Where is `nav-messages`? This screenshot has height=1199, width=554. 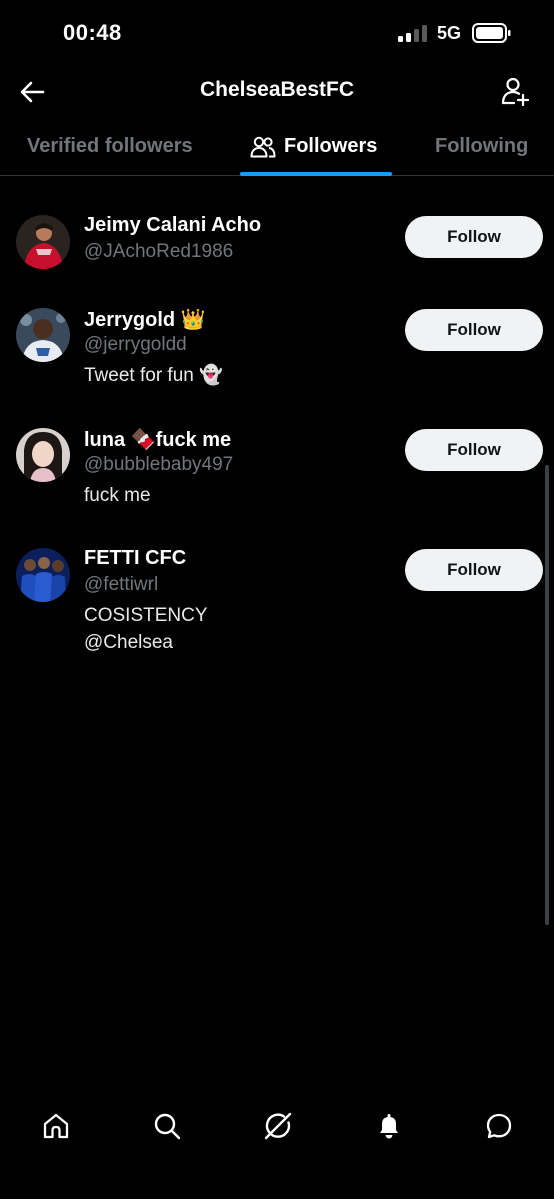
nav-messages is located at coordinates (499, 1126).